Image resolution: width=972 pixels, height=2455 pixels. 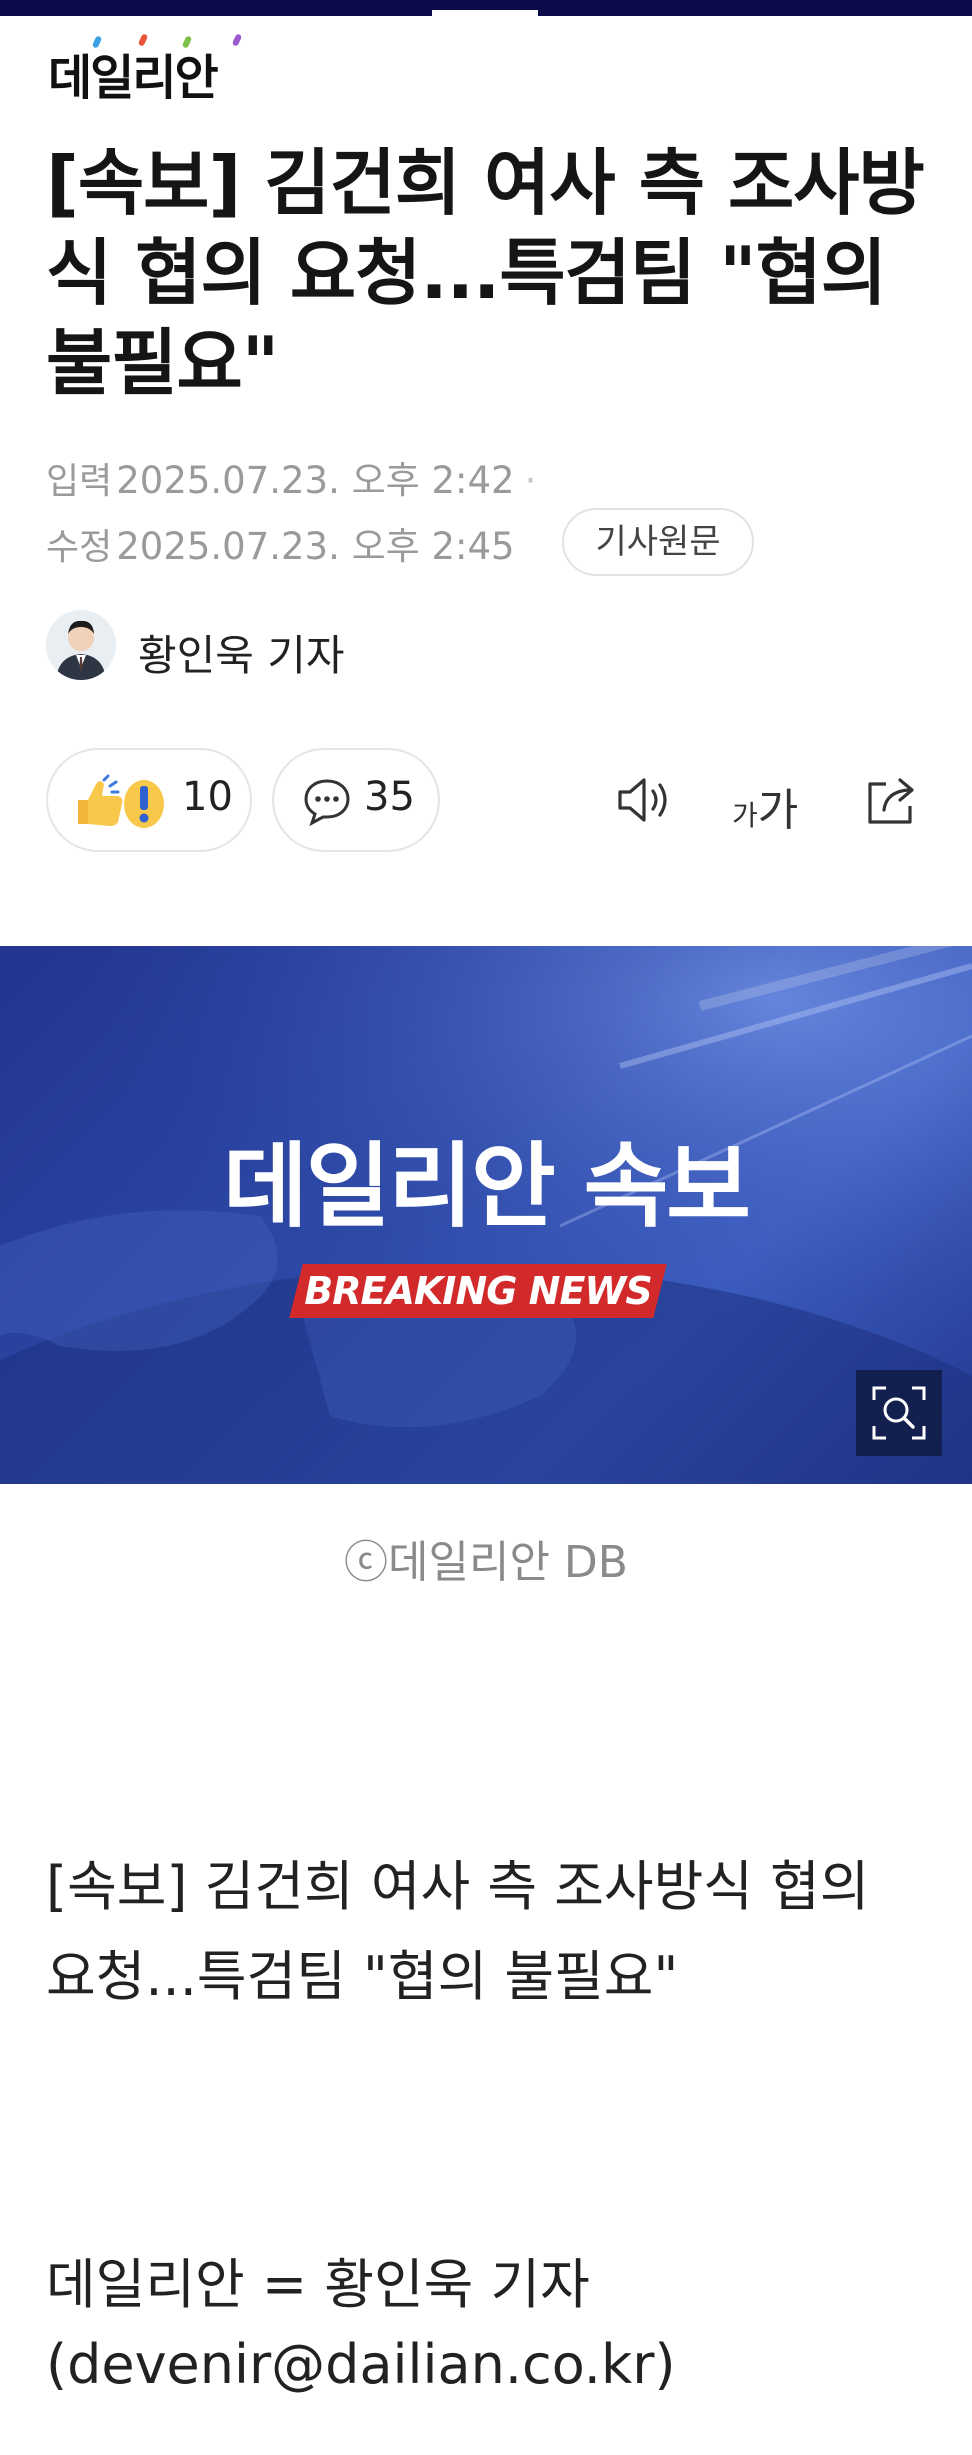 What do you see at coordinates (318, 2284) in the screenshot?
I see `byline: 데일리안 = 황인욱 기자` at bounding box center [318, 2284].